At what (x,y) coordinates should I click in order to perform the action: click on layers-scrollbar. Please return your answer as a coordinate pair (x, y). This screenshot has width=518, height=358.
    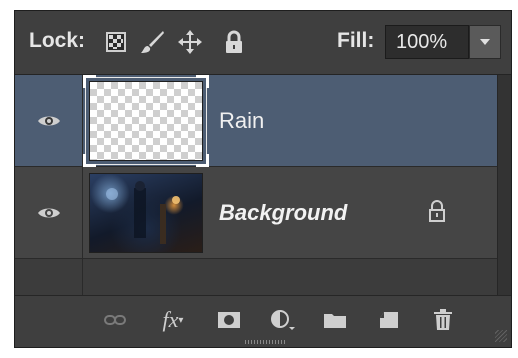
    Looking at the image, I should click on (504, 185).